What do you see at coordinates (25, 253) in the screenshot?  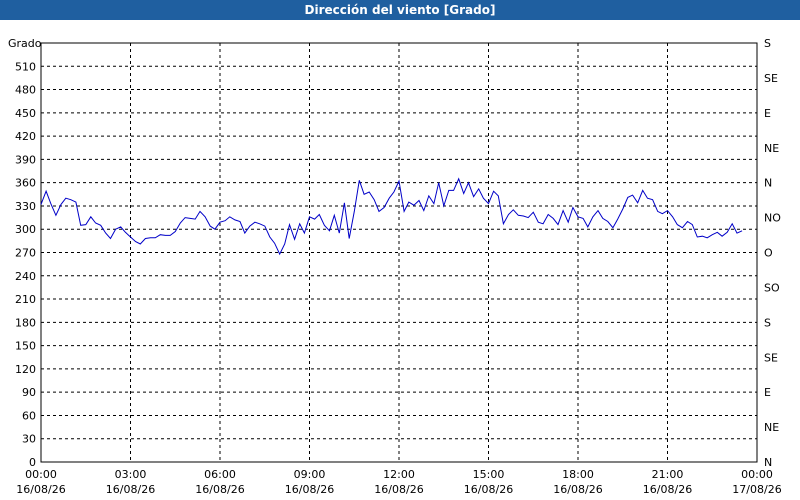 I see `y-tick-label: 270` at bounding box center [25, 253].